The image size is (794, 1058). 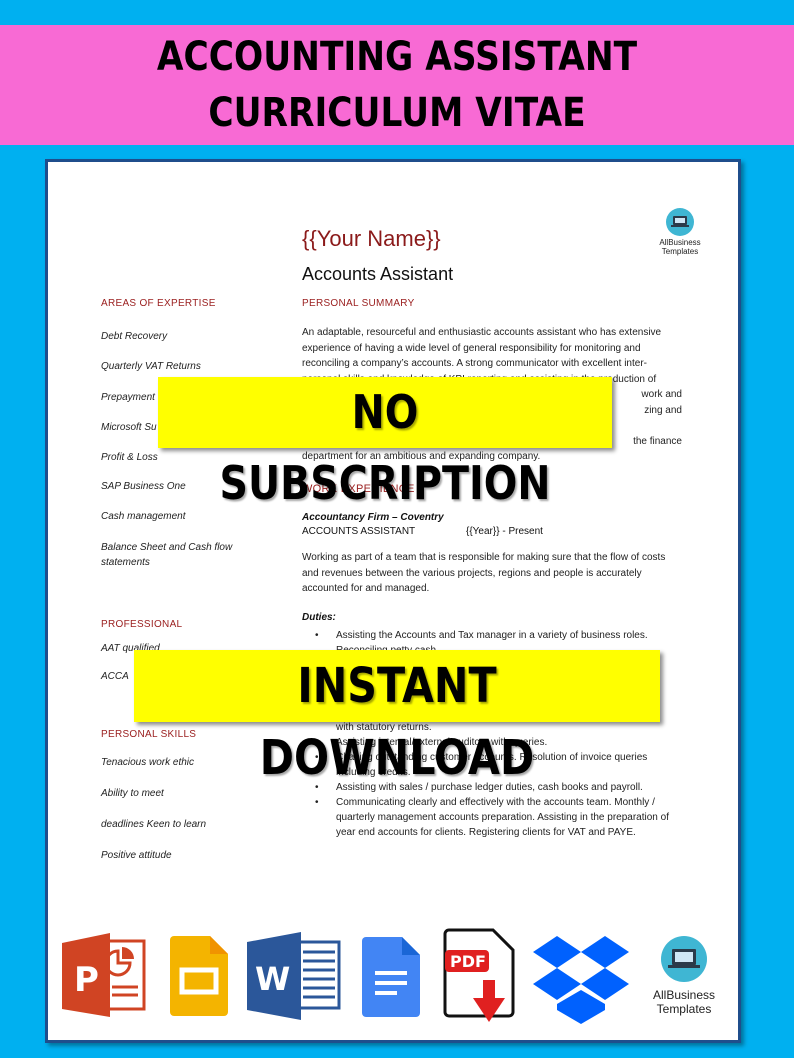 I want to click on svg-text: W, so click(x=272, y=979).